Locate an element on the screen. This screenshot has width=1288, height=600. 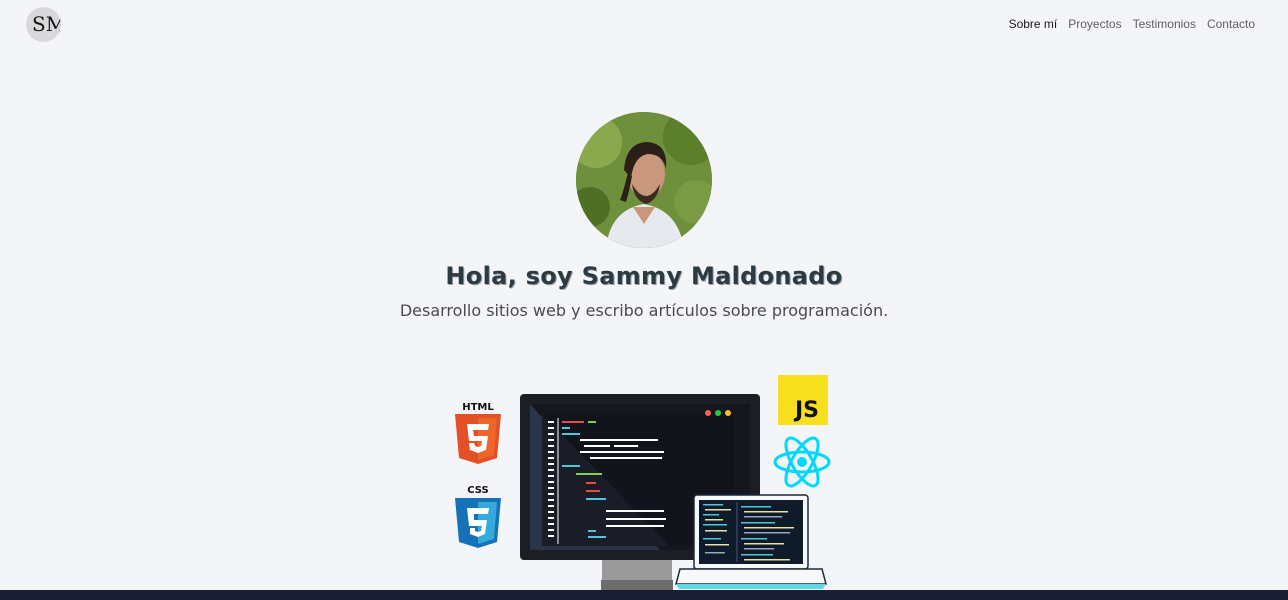
nav-link-sobre-mi: Sobre mí is located at coordinates (1033, 24).